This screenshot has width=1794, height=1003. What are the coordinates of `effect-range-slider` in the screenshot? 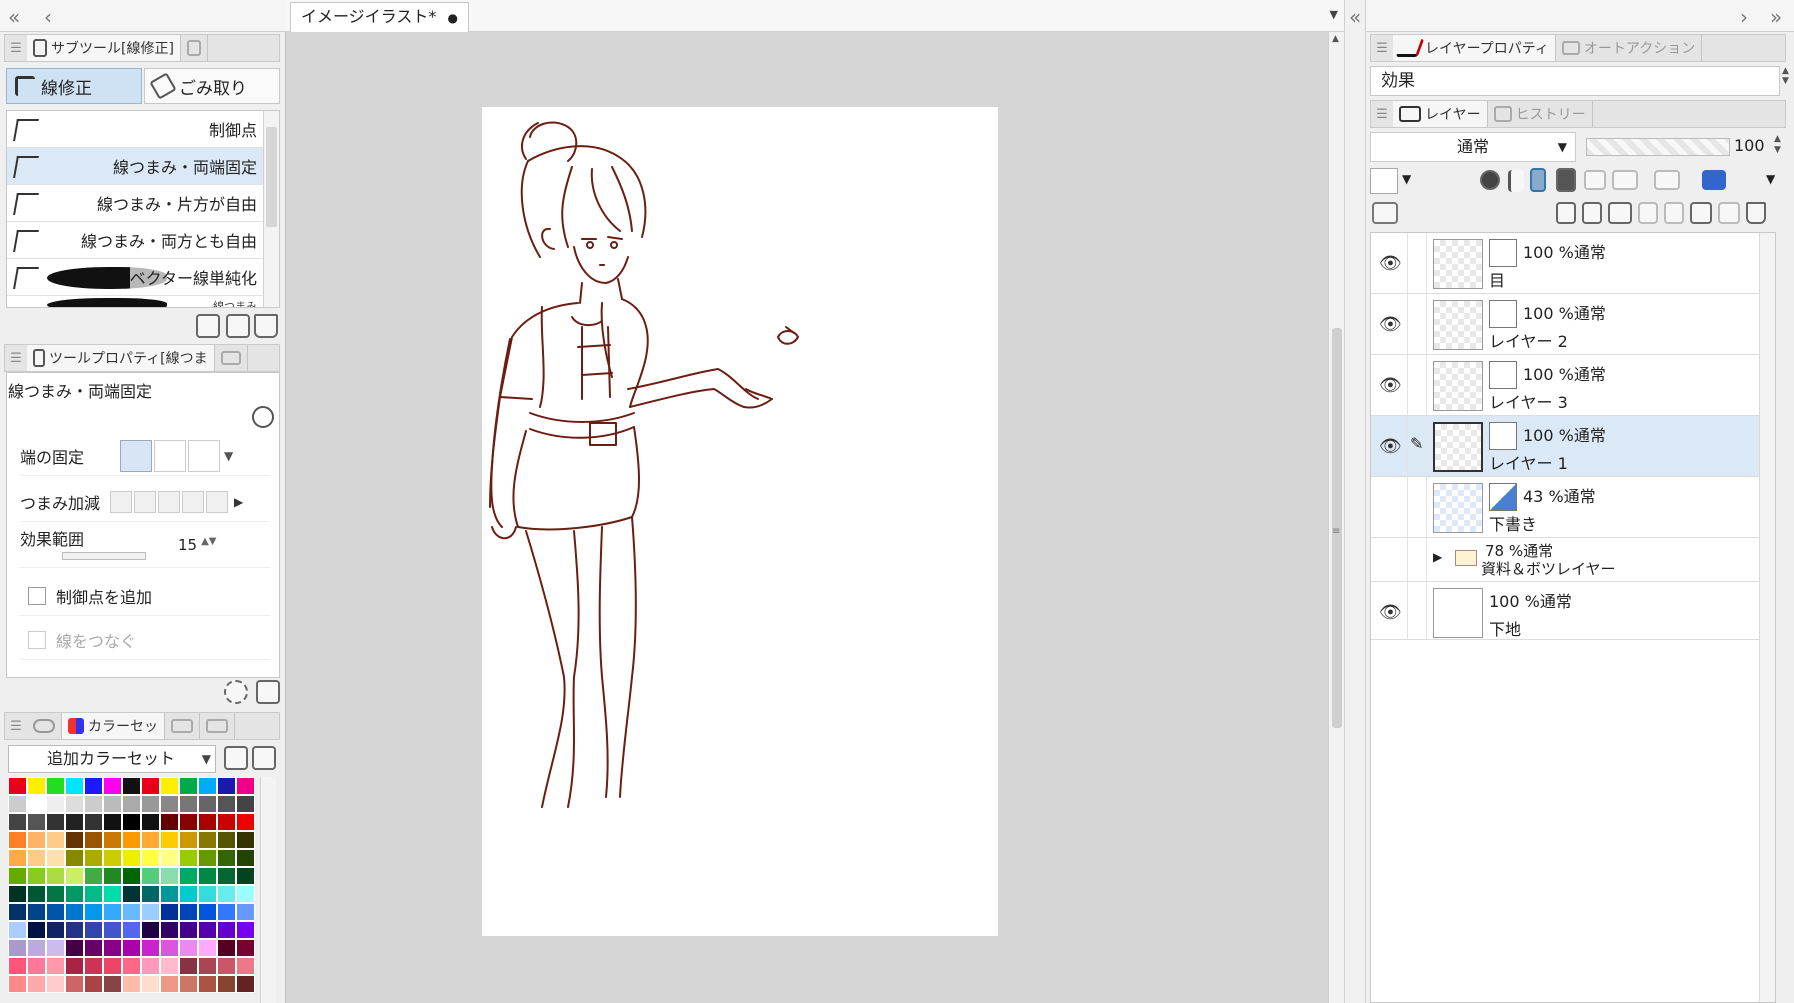 It's located at (104, 556).